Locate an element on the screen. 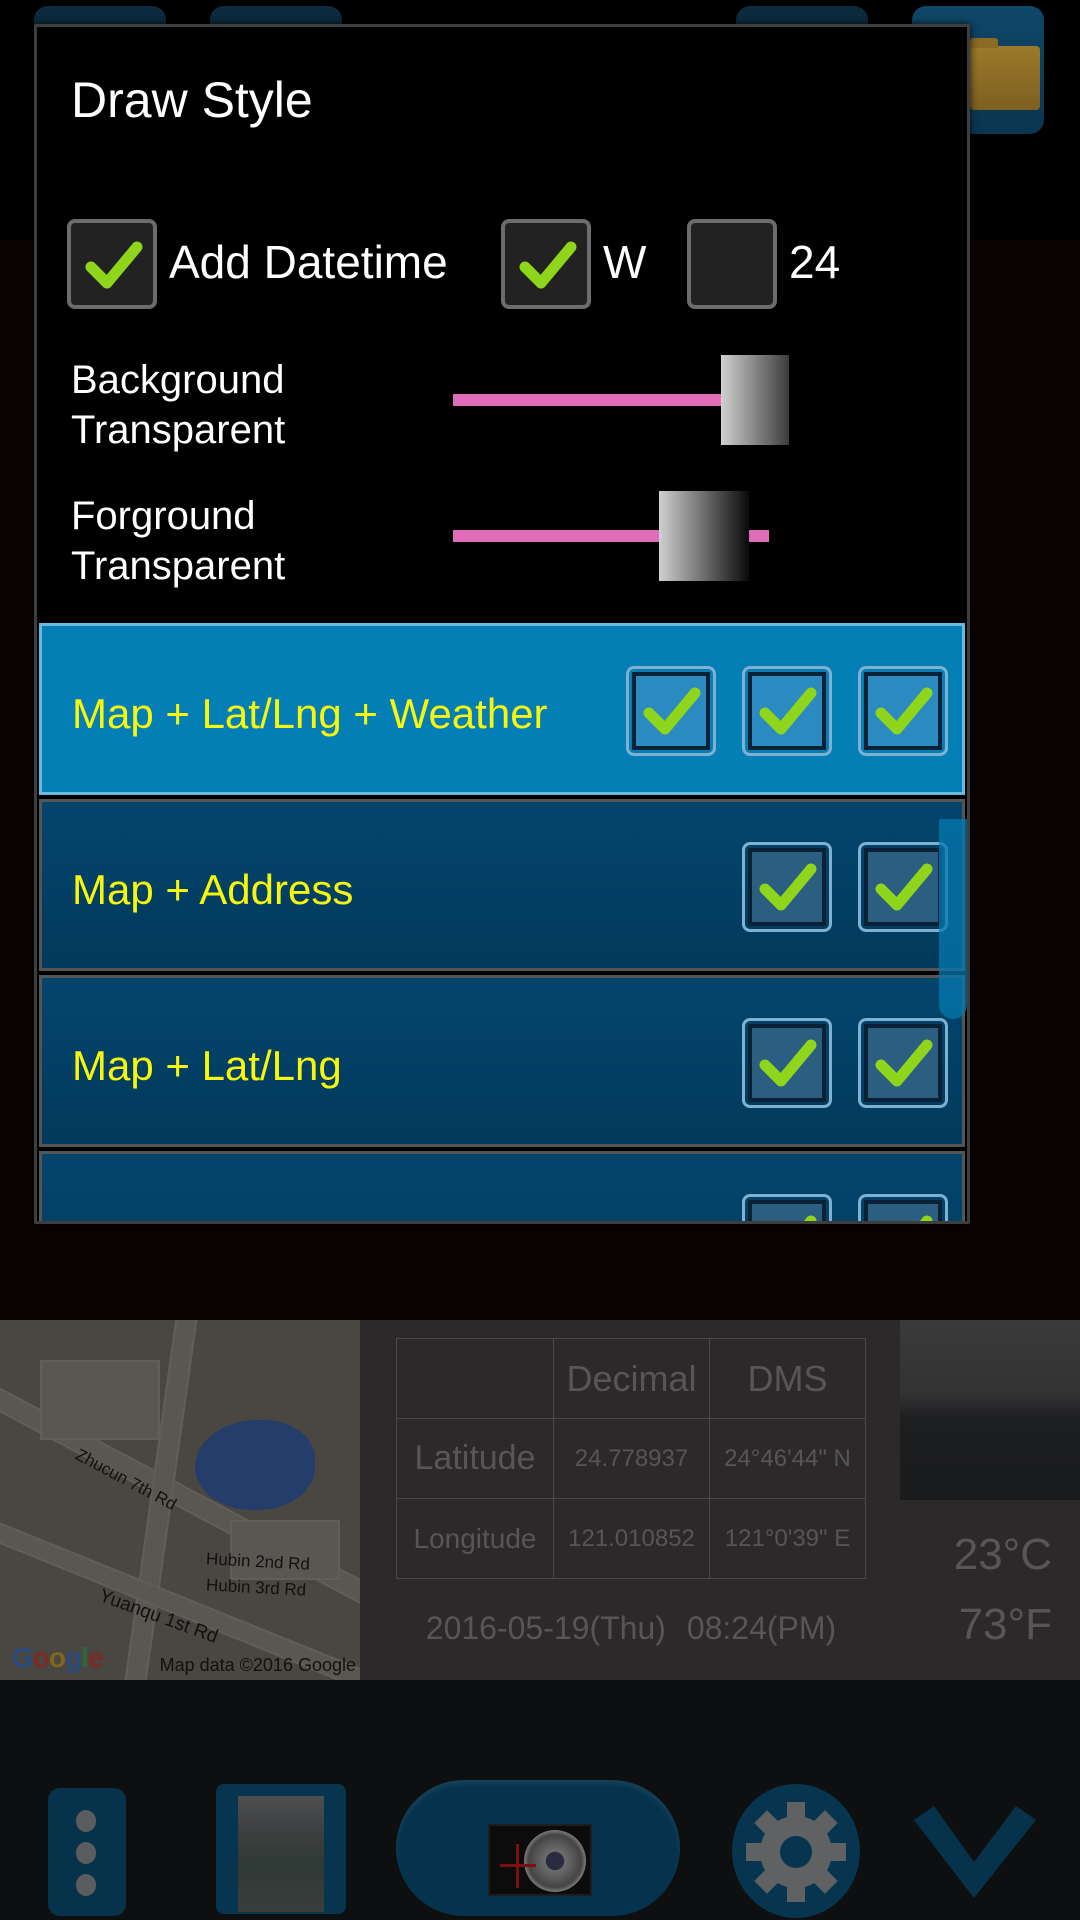 This screenshot has width=1080, height=1920. add-datetime-checkbox is located at coordinates (112, 264).